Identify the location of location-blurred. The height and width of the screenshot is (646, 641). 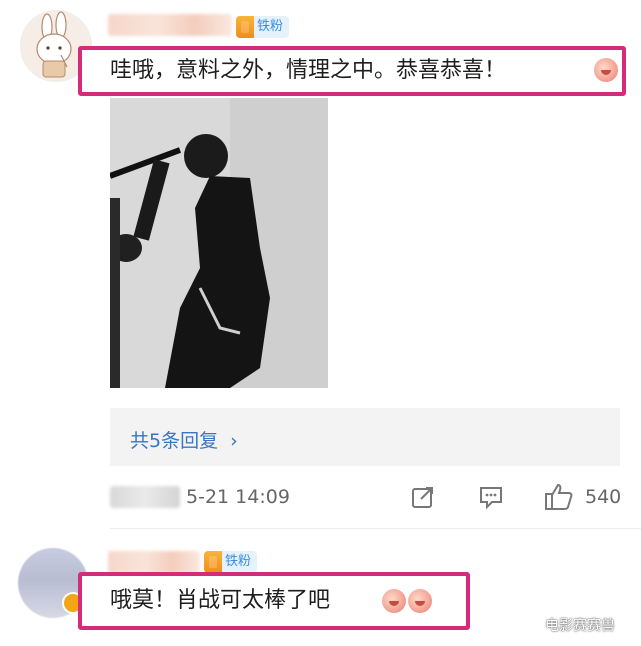
(145, 497).